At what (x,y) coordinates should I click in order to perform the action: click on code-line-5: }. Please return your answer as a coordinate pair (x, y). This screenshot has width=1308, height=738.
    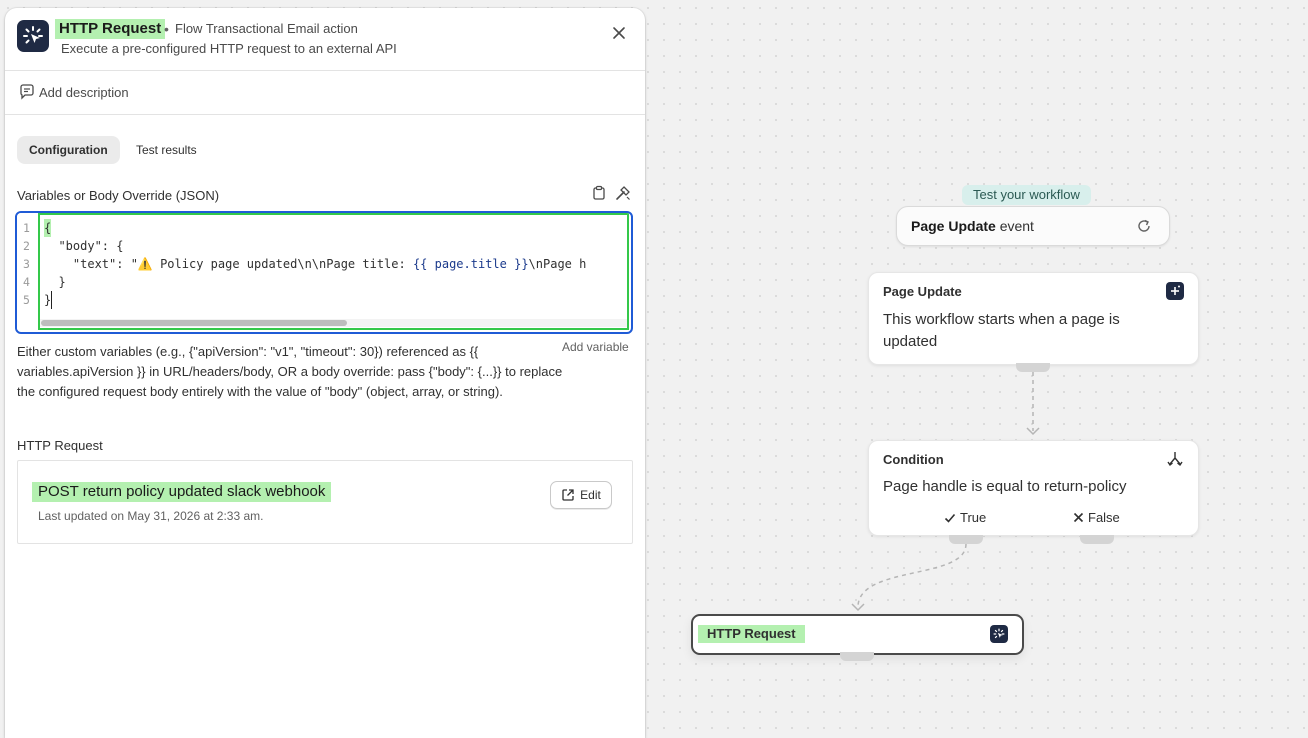
    Looking at the image, I should click on (48, 300).